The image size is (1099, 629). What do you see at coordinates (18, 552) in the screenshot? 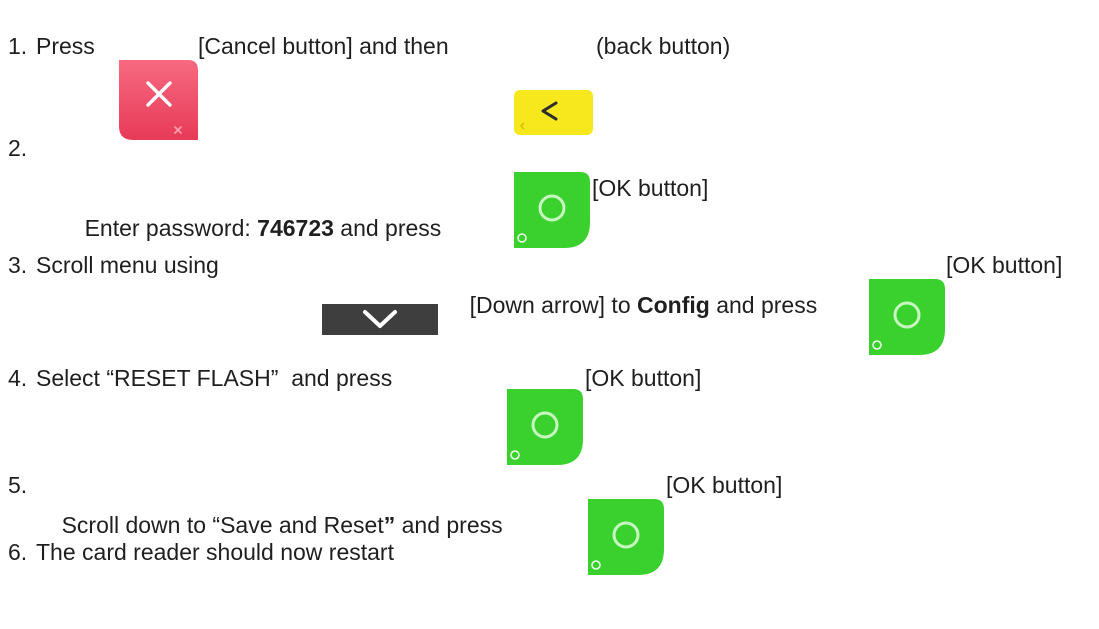
I see `step-6-number: 6.` at bounding box center [18, 552].